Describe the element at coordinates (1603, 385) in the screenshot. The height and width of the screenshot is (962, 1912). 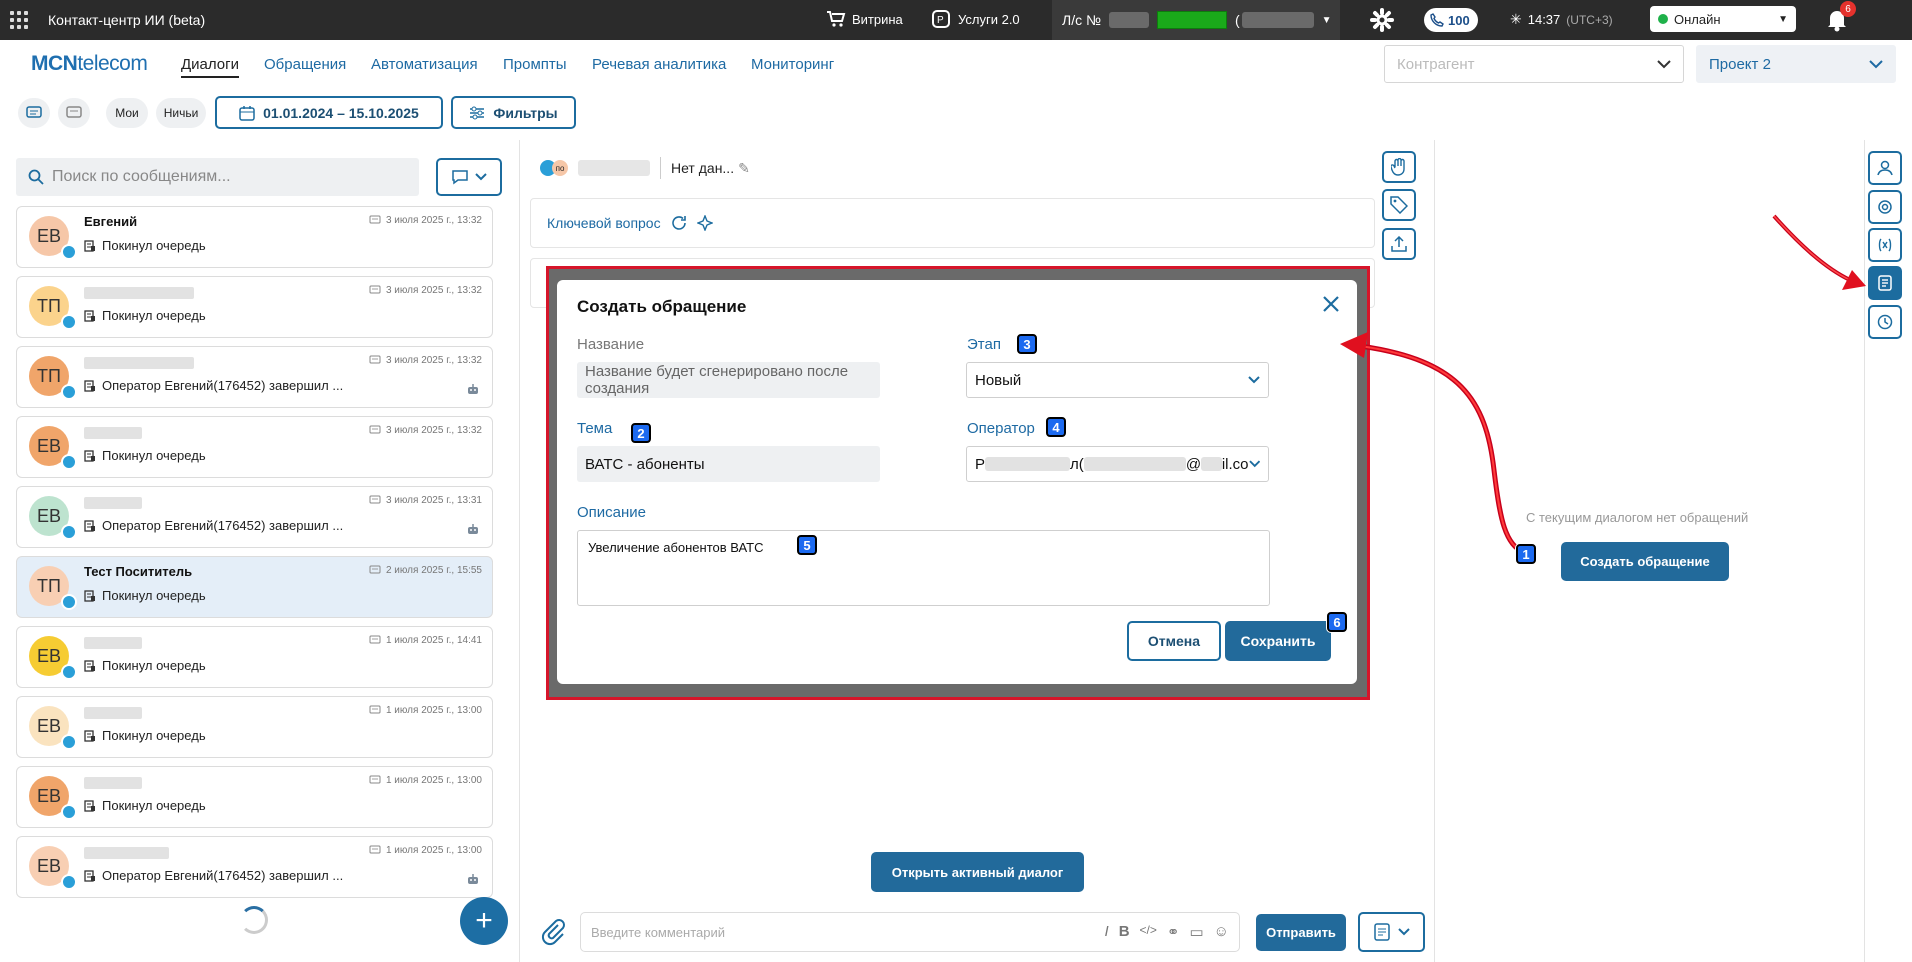
I see `annotation-arrows` at that location.